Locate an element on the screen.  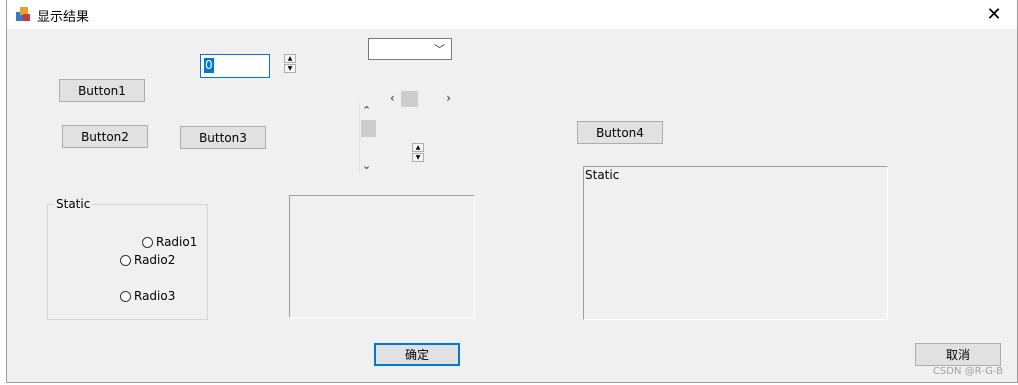
close-icon: ✕ is located at coordinates (994, 14).